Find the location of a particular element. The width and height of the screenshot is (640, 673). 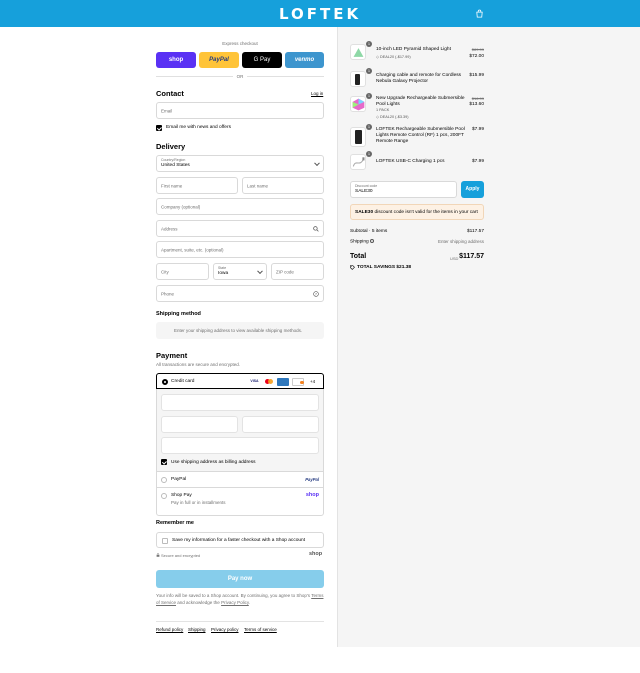

total-savings-value: $21.38 is located at coordinates (404, 267).